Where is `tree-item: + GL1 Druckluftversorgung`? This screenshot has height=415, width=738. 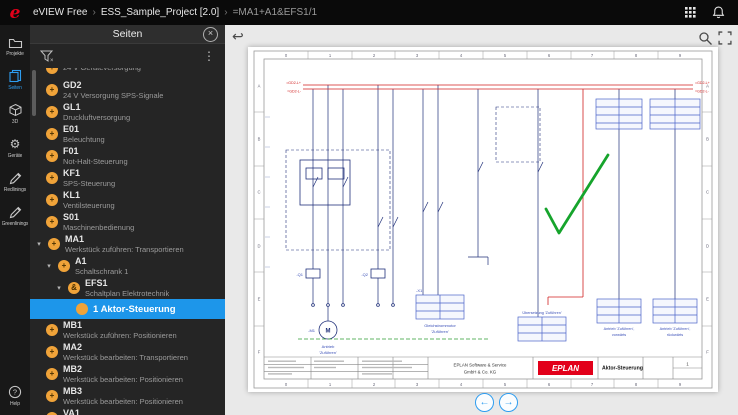
tree-item: + GL1 Druckluftversorgung is located at coordinates (127, 112).